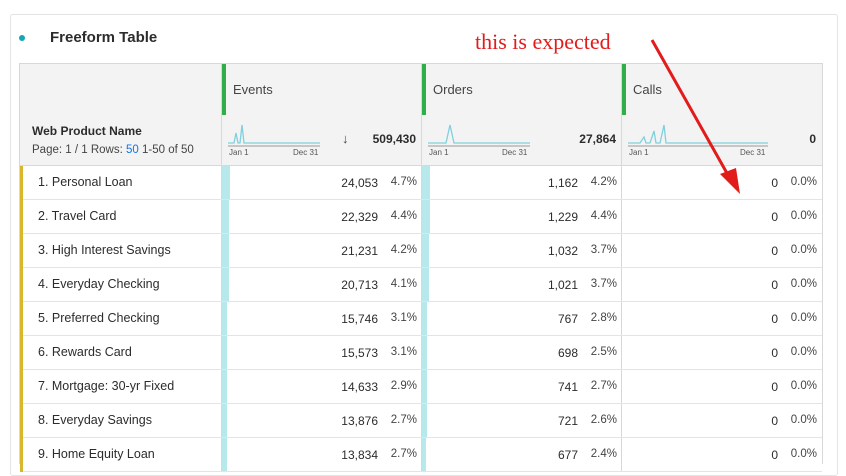 The image size is (846, 476). I want to click on cell-value: 20,713, so click(359, 285).